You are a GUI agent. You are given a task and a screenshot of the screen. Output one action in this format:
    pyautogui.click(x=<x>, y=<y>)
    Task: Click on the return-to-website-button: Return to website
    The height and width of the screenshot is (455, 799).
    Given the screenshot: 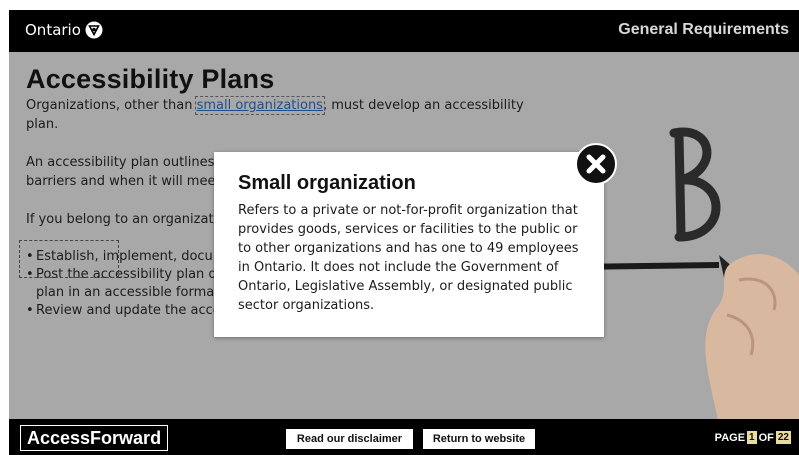 What is the action you would take?
    pyautogui.click(x=479, y=439)
    